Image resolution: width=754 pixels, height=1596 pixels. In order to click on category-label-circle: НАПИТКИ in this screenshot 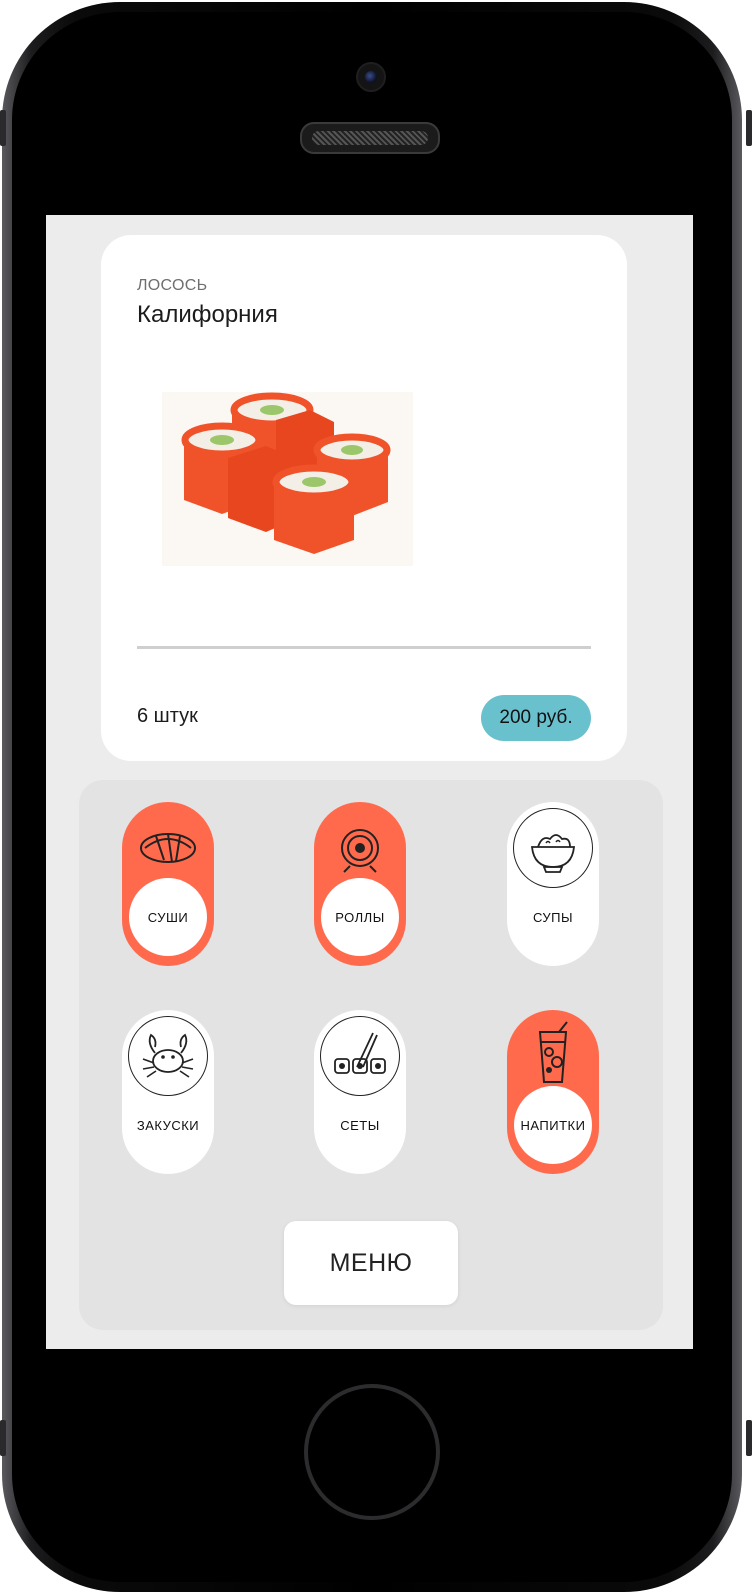, I will do `click(553, 1125)`.